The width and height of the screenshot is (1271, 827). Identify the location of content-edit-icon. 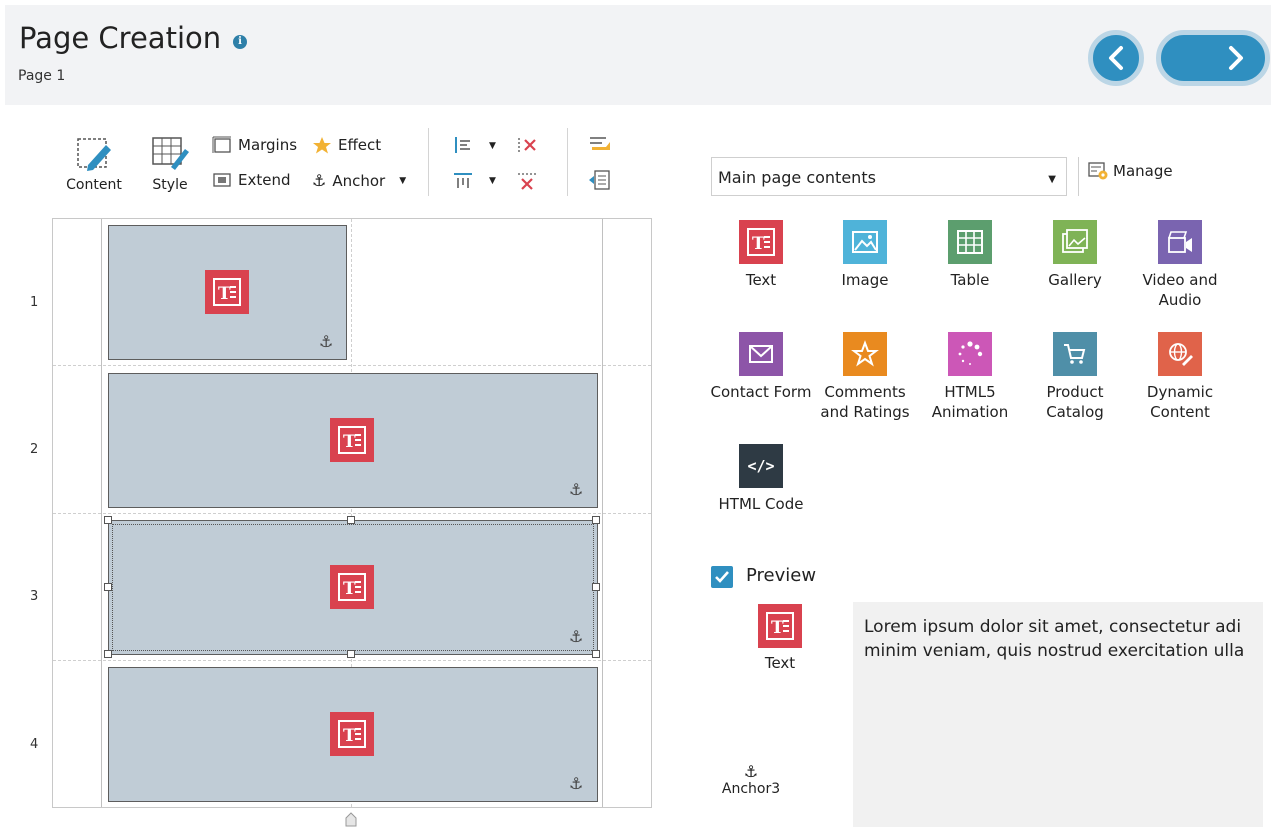
(94, 154).